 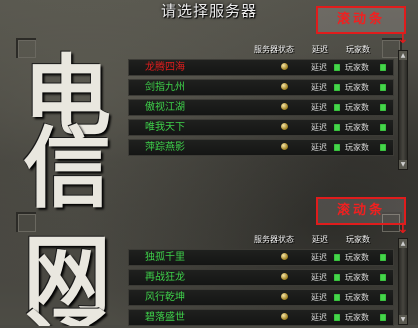 I want to click on category-telecom-char: 信, so click(x=66, y=168).